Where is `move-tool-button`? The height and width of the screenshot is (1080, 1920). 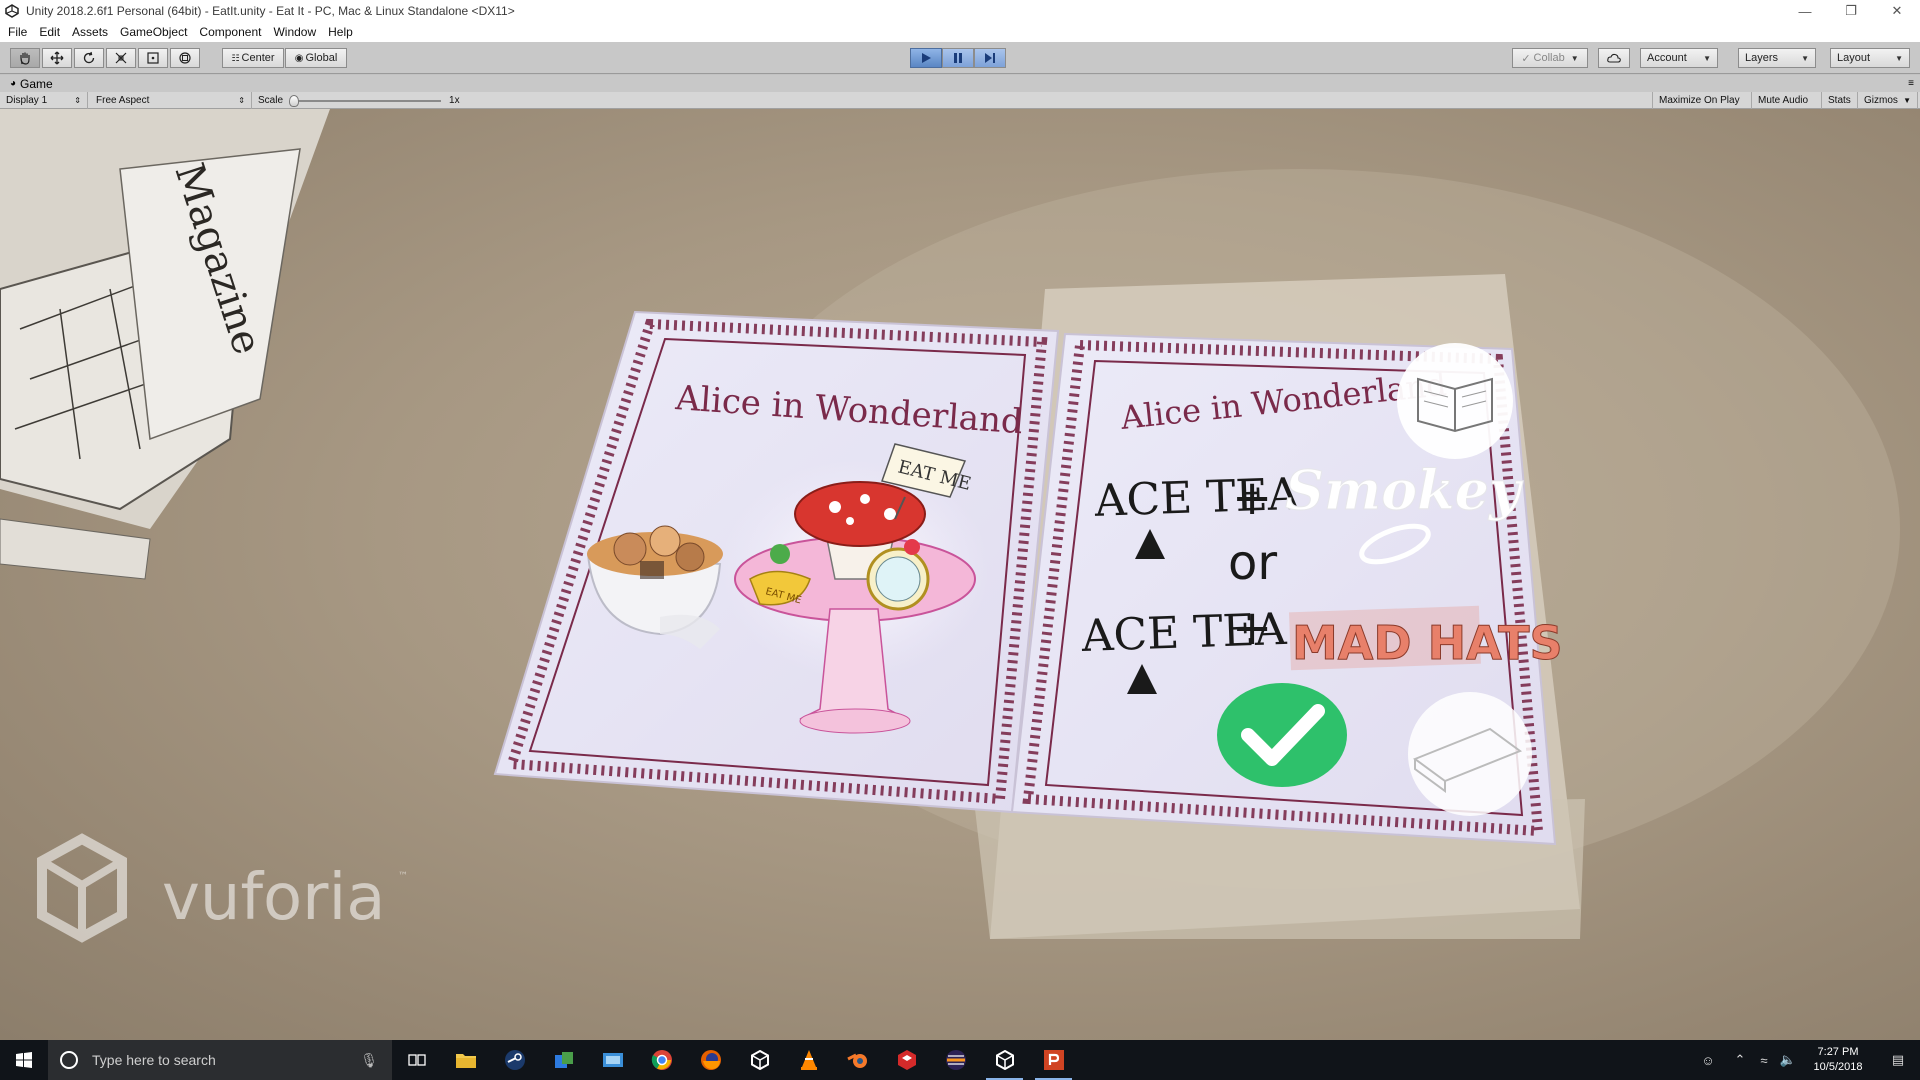 move-tool-button is located at coordinates (57, 58).